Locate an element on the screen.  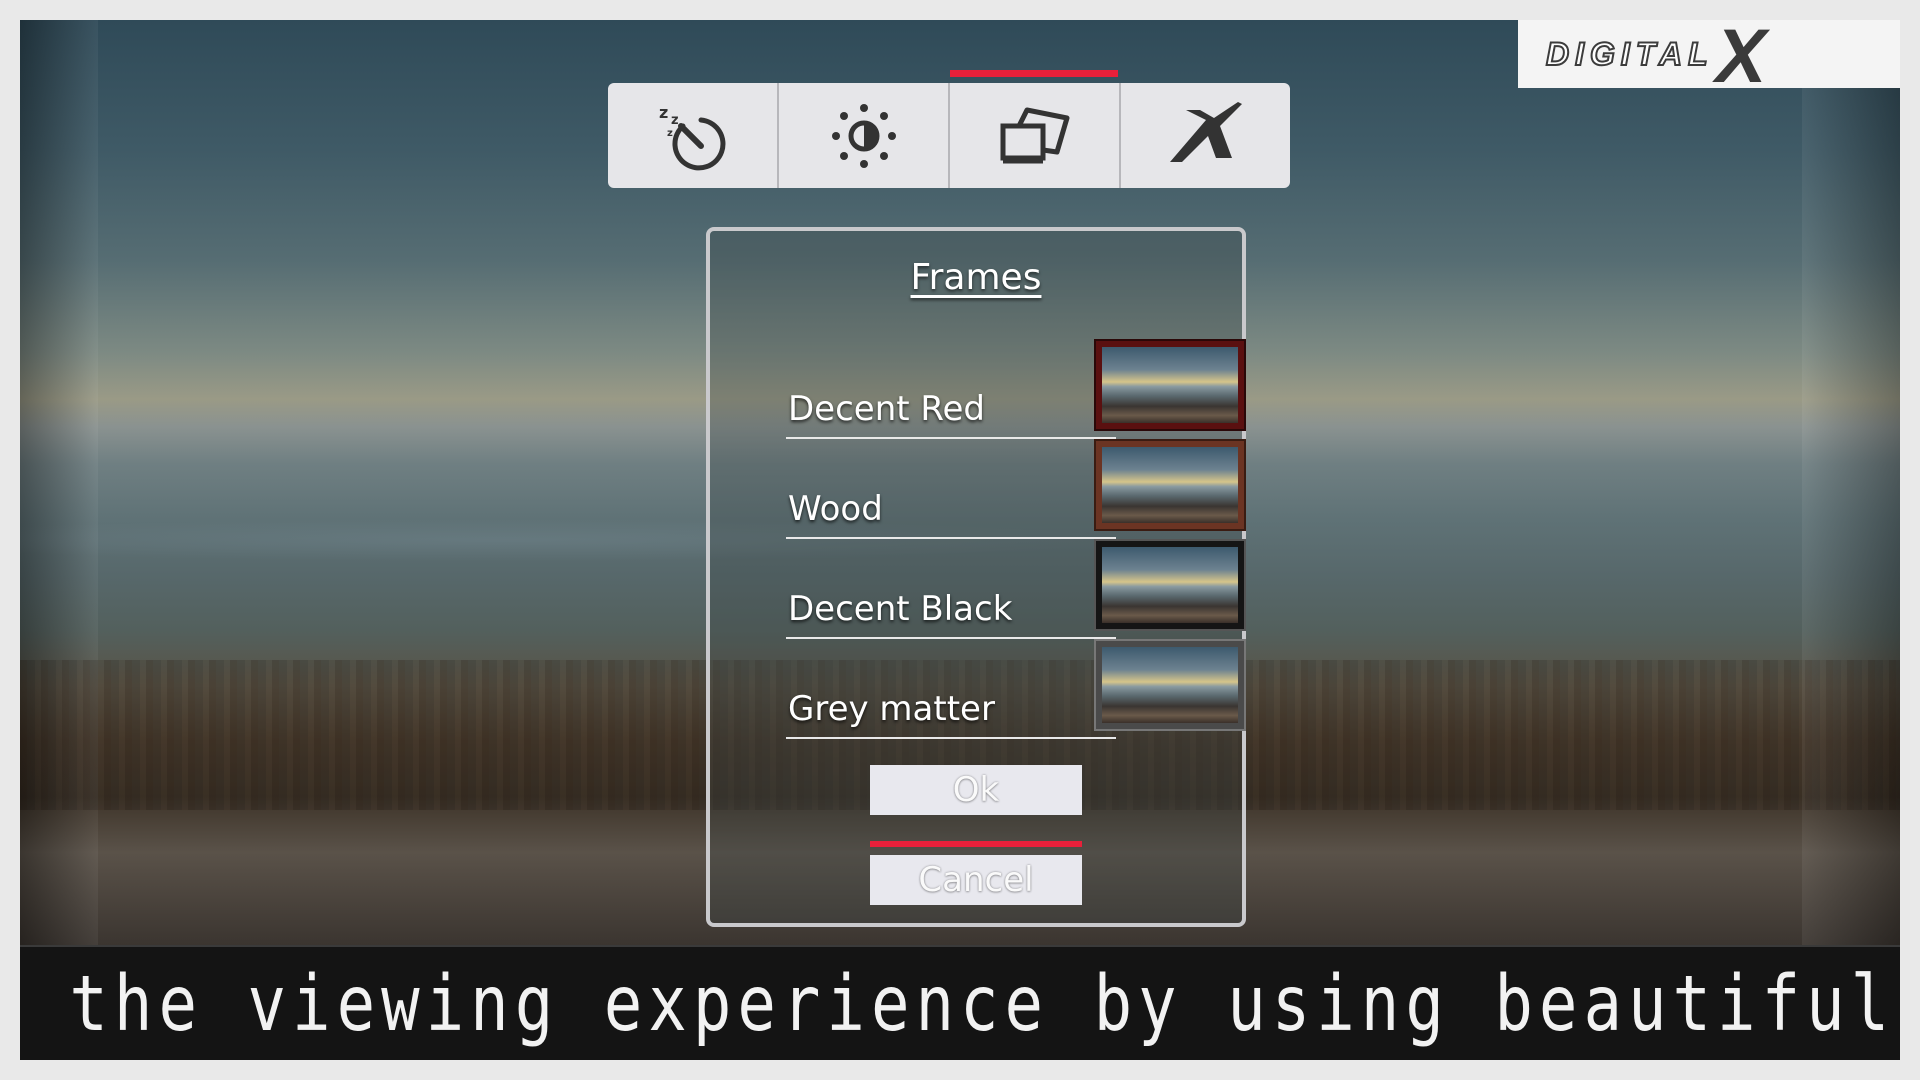
frame-option-label: Decent Red is located at coordinates (886, 409).